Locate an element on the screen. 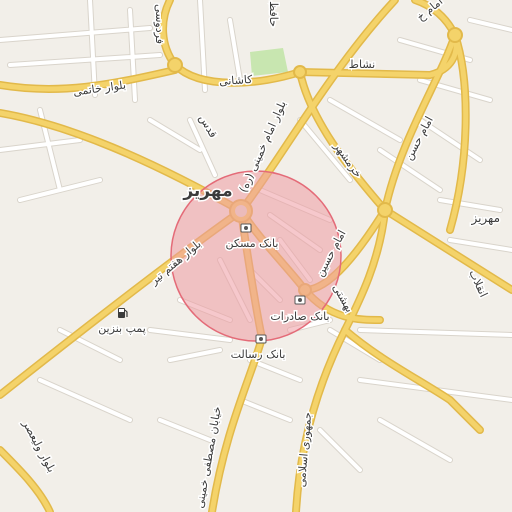 The width and height of the screenshot is (512, 512). roundabout-northeast is located at coordinates (455, 35).